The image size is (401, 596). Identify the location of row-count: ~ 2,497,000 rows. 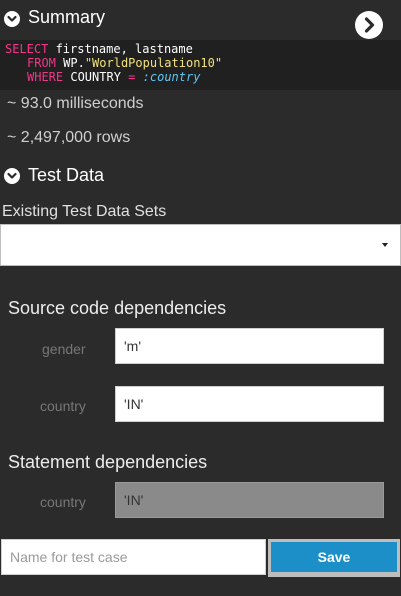
(69, 137).